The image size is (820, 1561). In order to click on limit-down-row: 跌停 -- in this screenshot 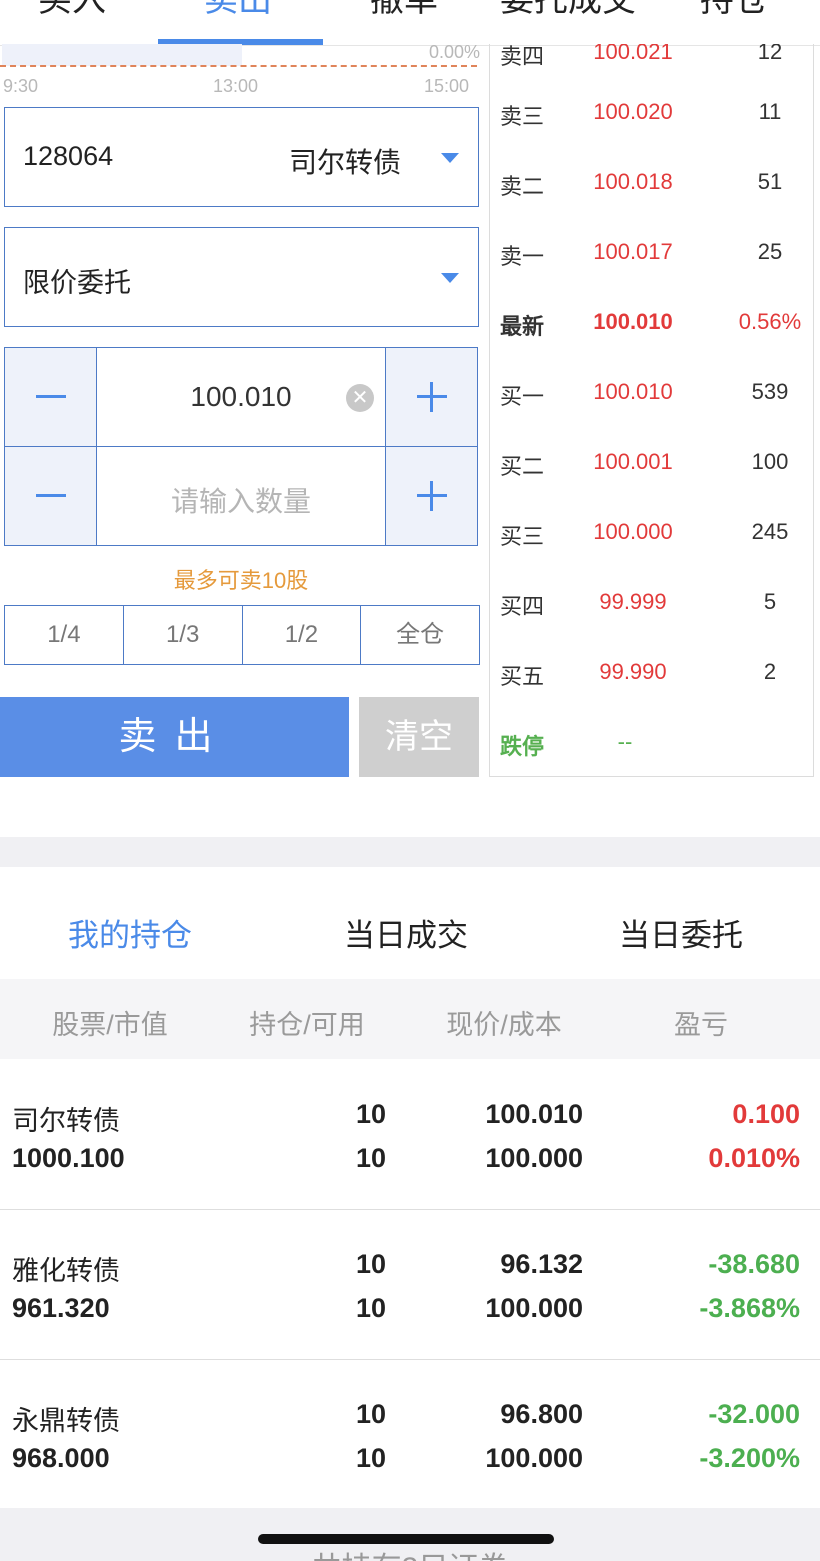, I will do `click(651, 741)`.